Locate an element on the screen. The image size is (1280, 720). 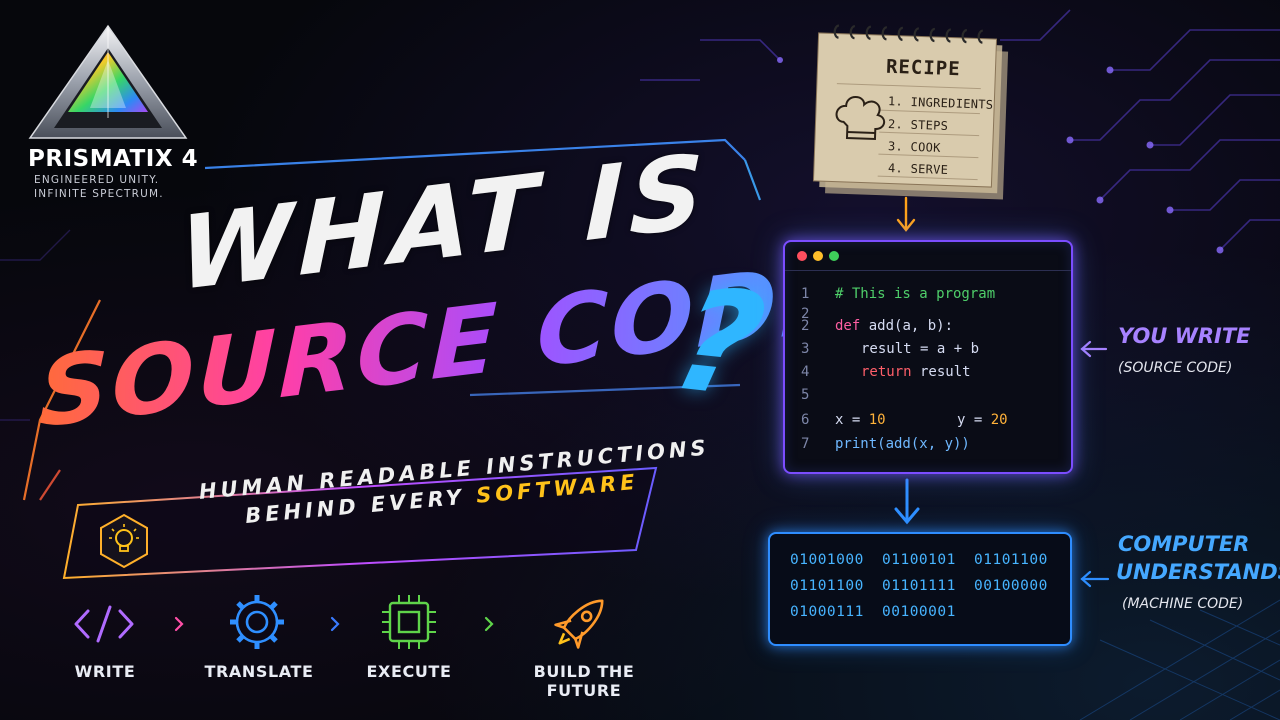
maximize-dot-icon is located at coordinates (834, 256).